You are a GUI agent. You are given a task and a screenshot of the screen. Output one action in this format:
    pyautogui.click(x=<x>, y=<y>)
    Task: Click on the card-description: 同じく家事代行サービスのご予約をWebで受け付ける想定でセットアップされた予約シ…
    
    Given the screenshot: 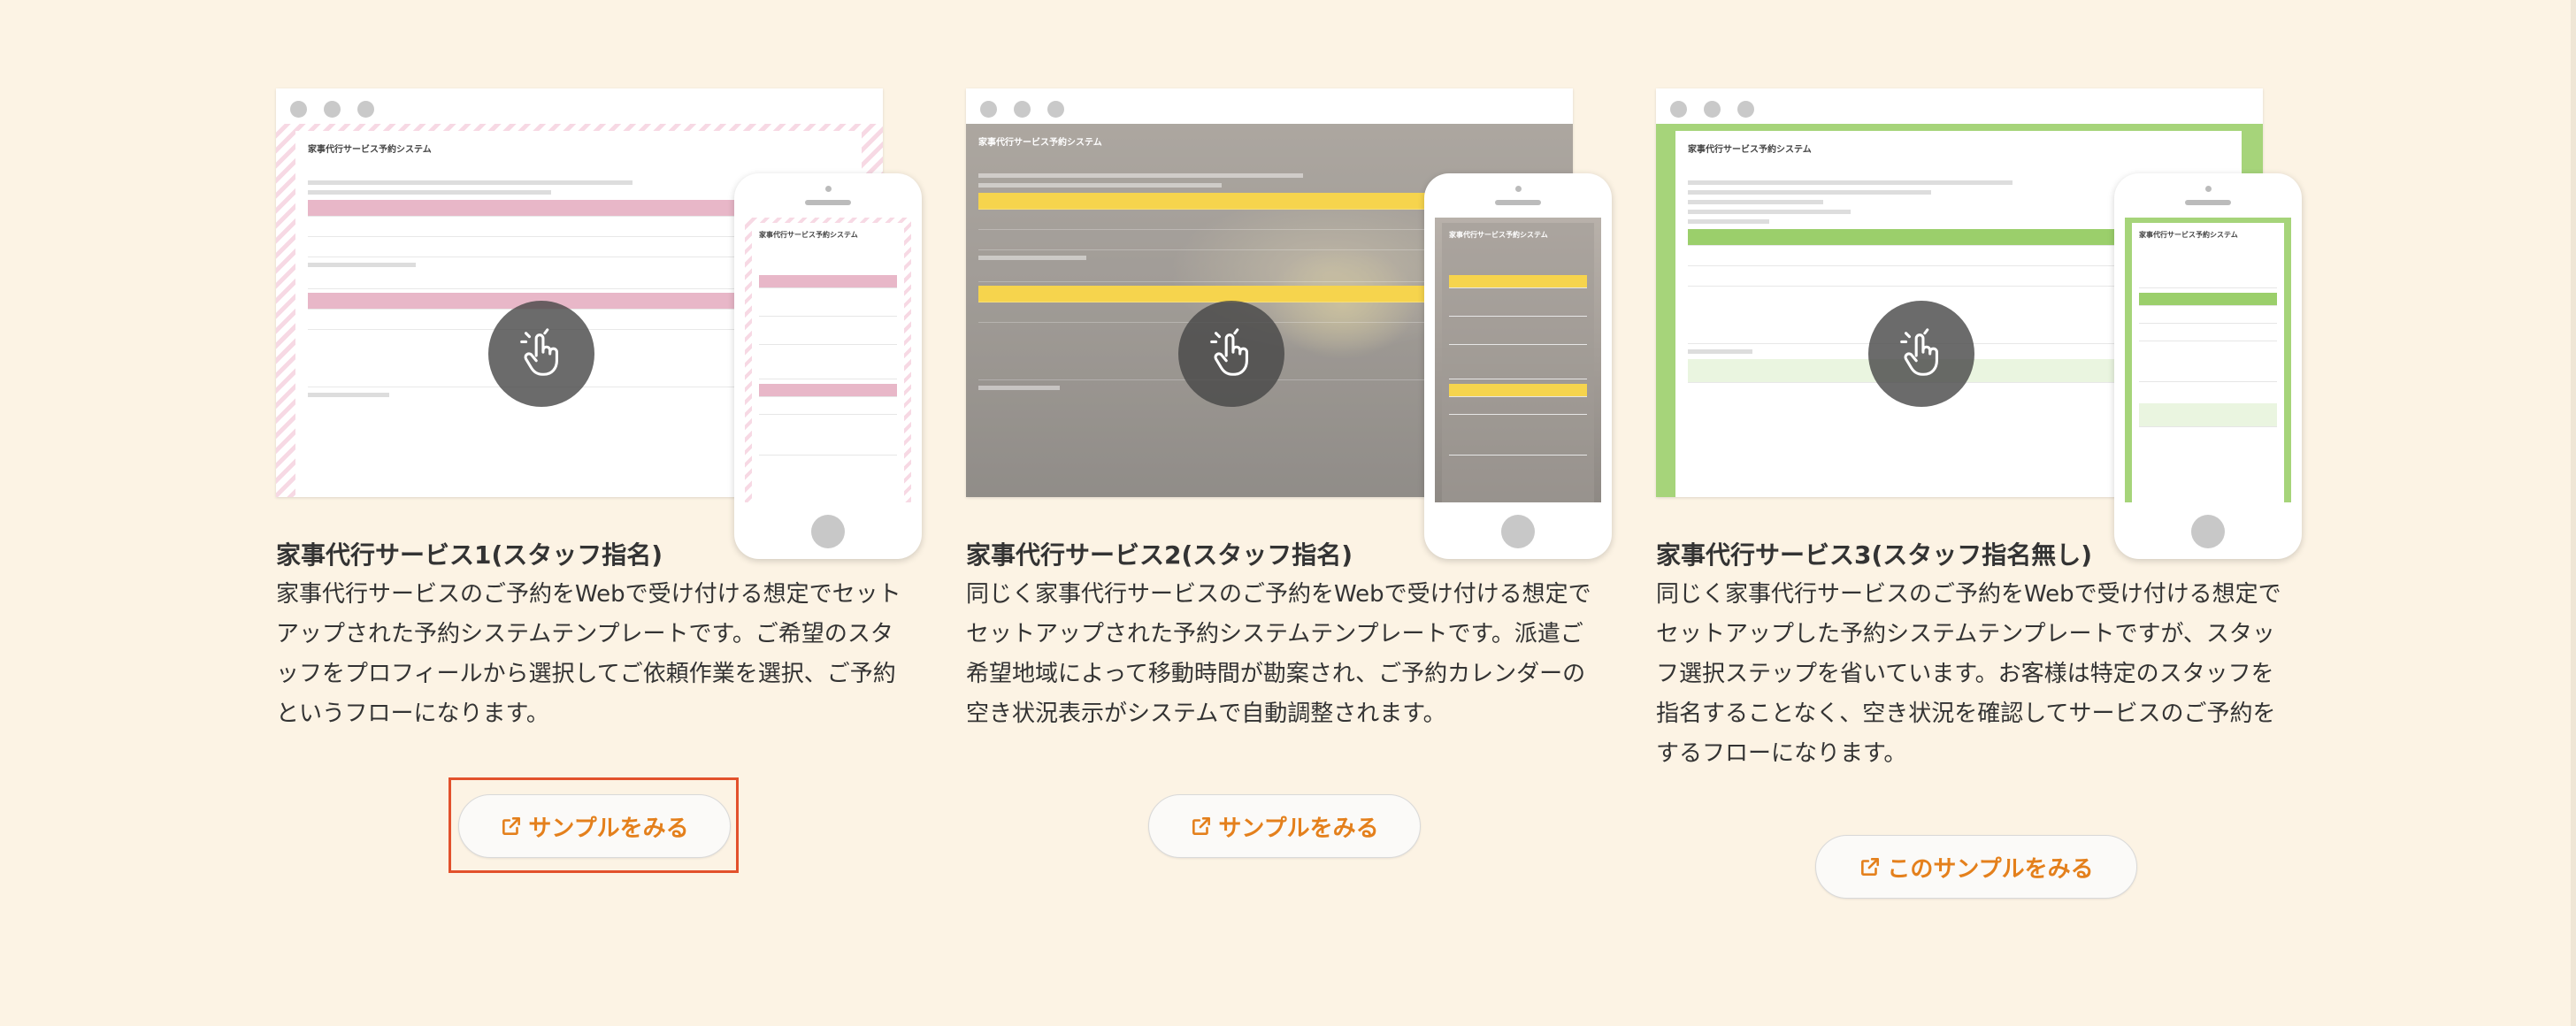 What is the action you would take?
    pyautogui.click(x=1278, y=654)
    